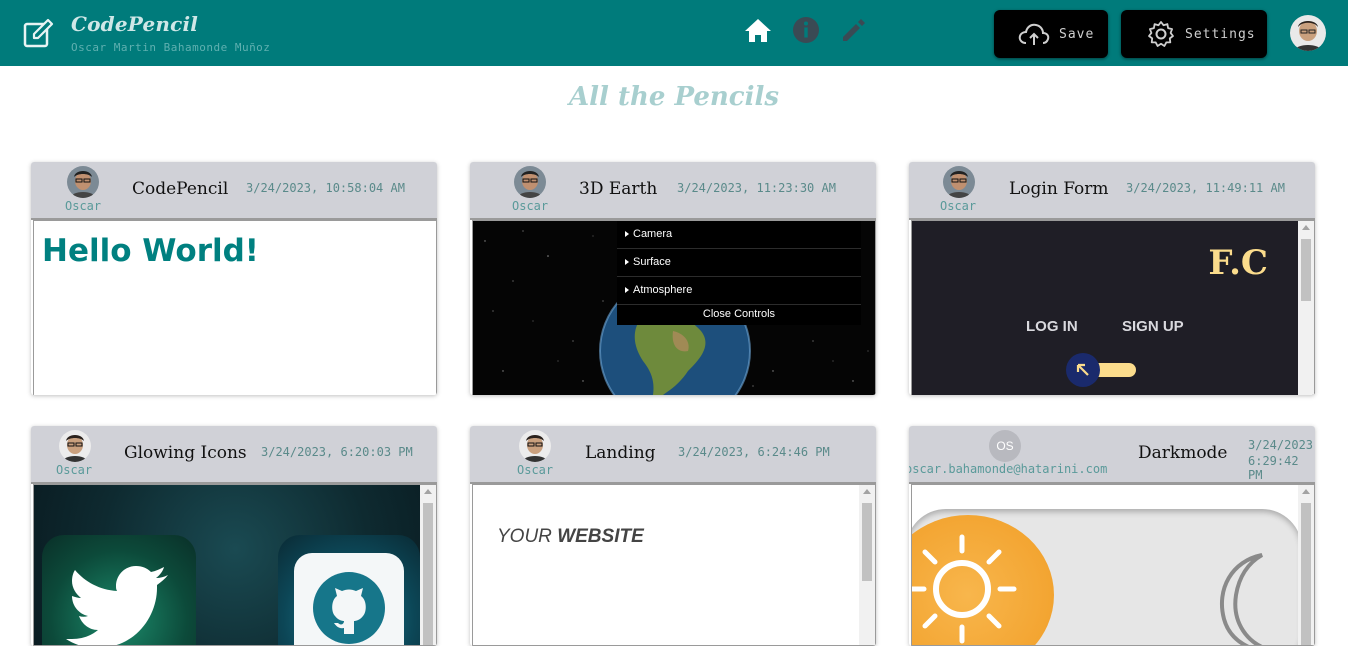  What do you see at coordinates (653, 234) in the screenshot?
I see `control-label: Camera` at bounding box center [653, 234].